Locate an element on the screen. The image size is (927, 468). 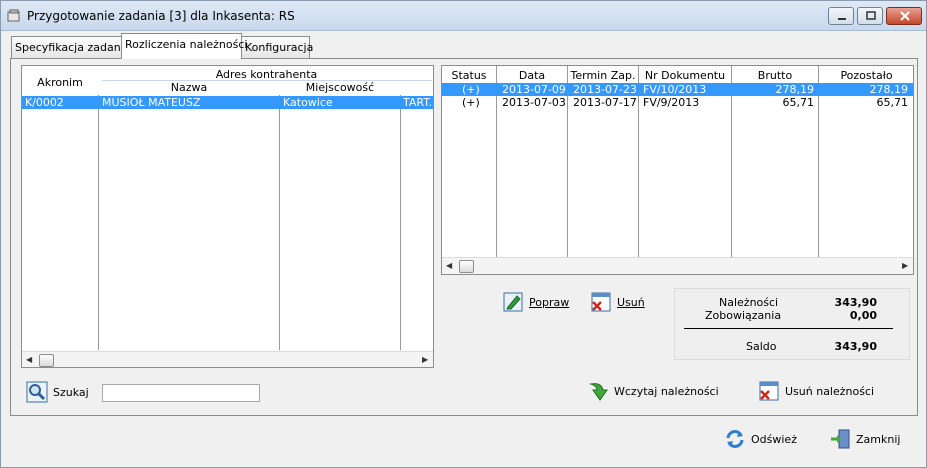
cell-pozostalo: 65,71 is located at coordinates (892, 102).